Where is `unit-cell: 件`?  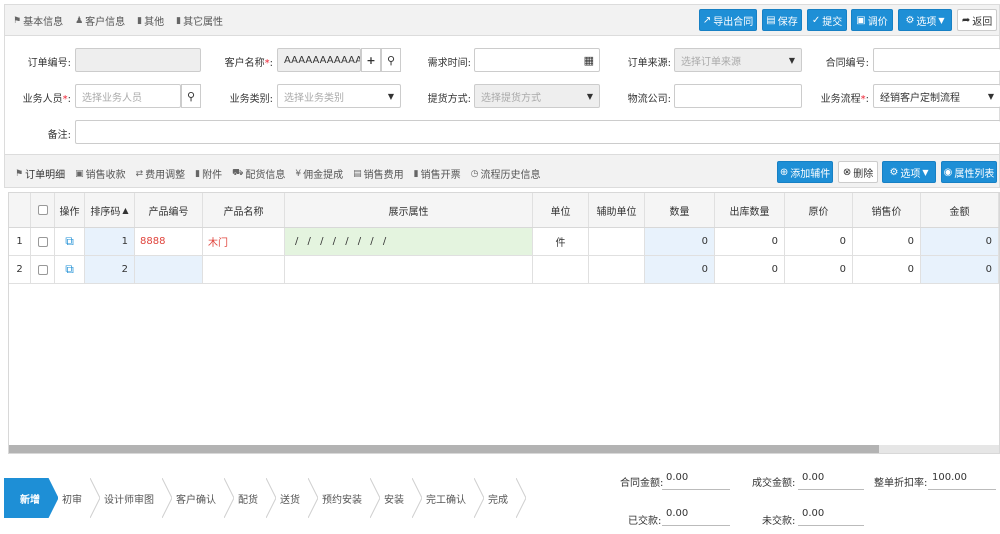 unit-cell: 件 is located at coordinates (561, 241).